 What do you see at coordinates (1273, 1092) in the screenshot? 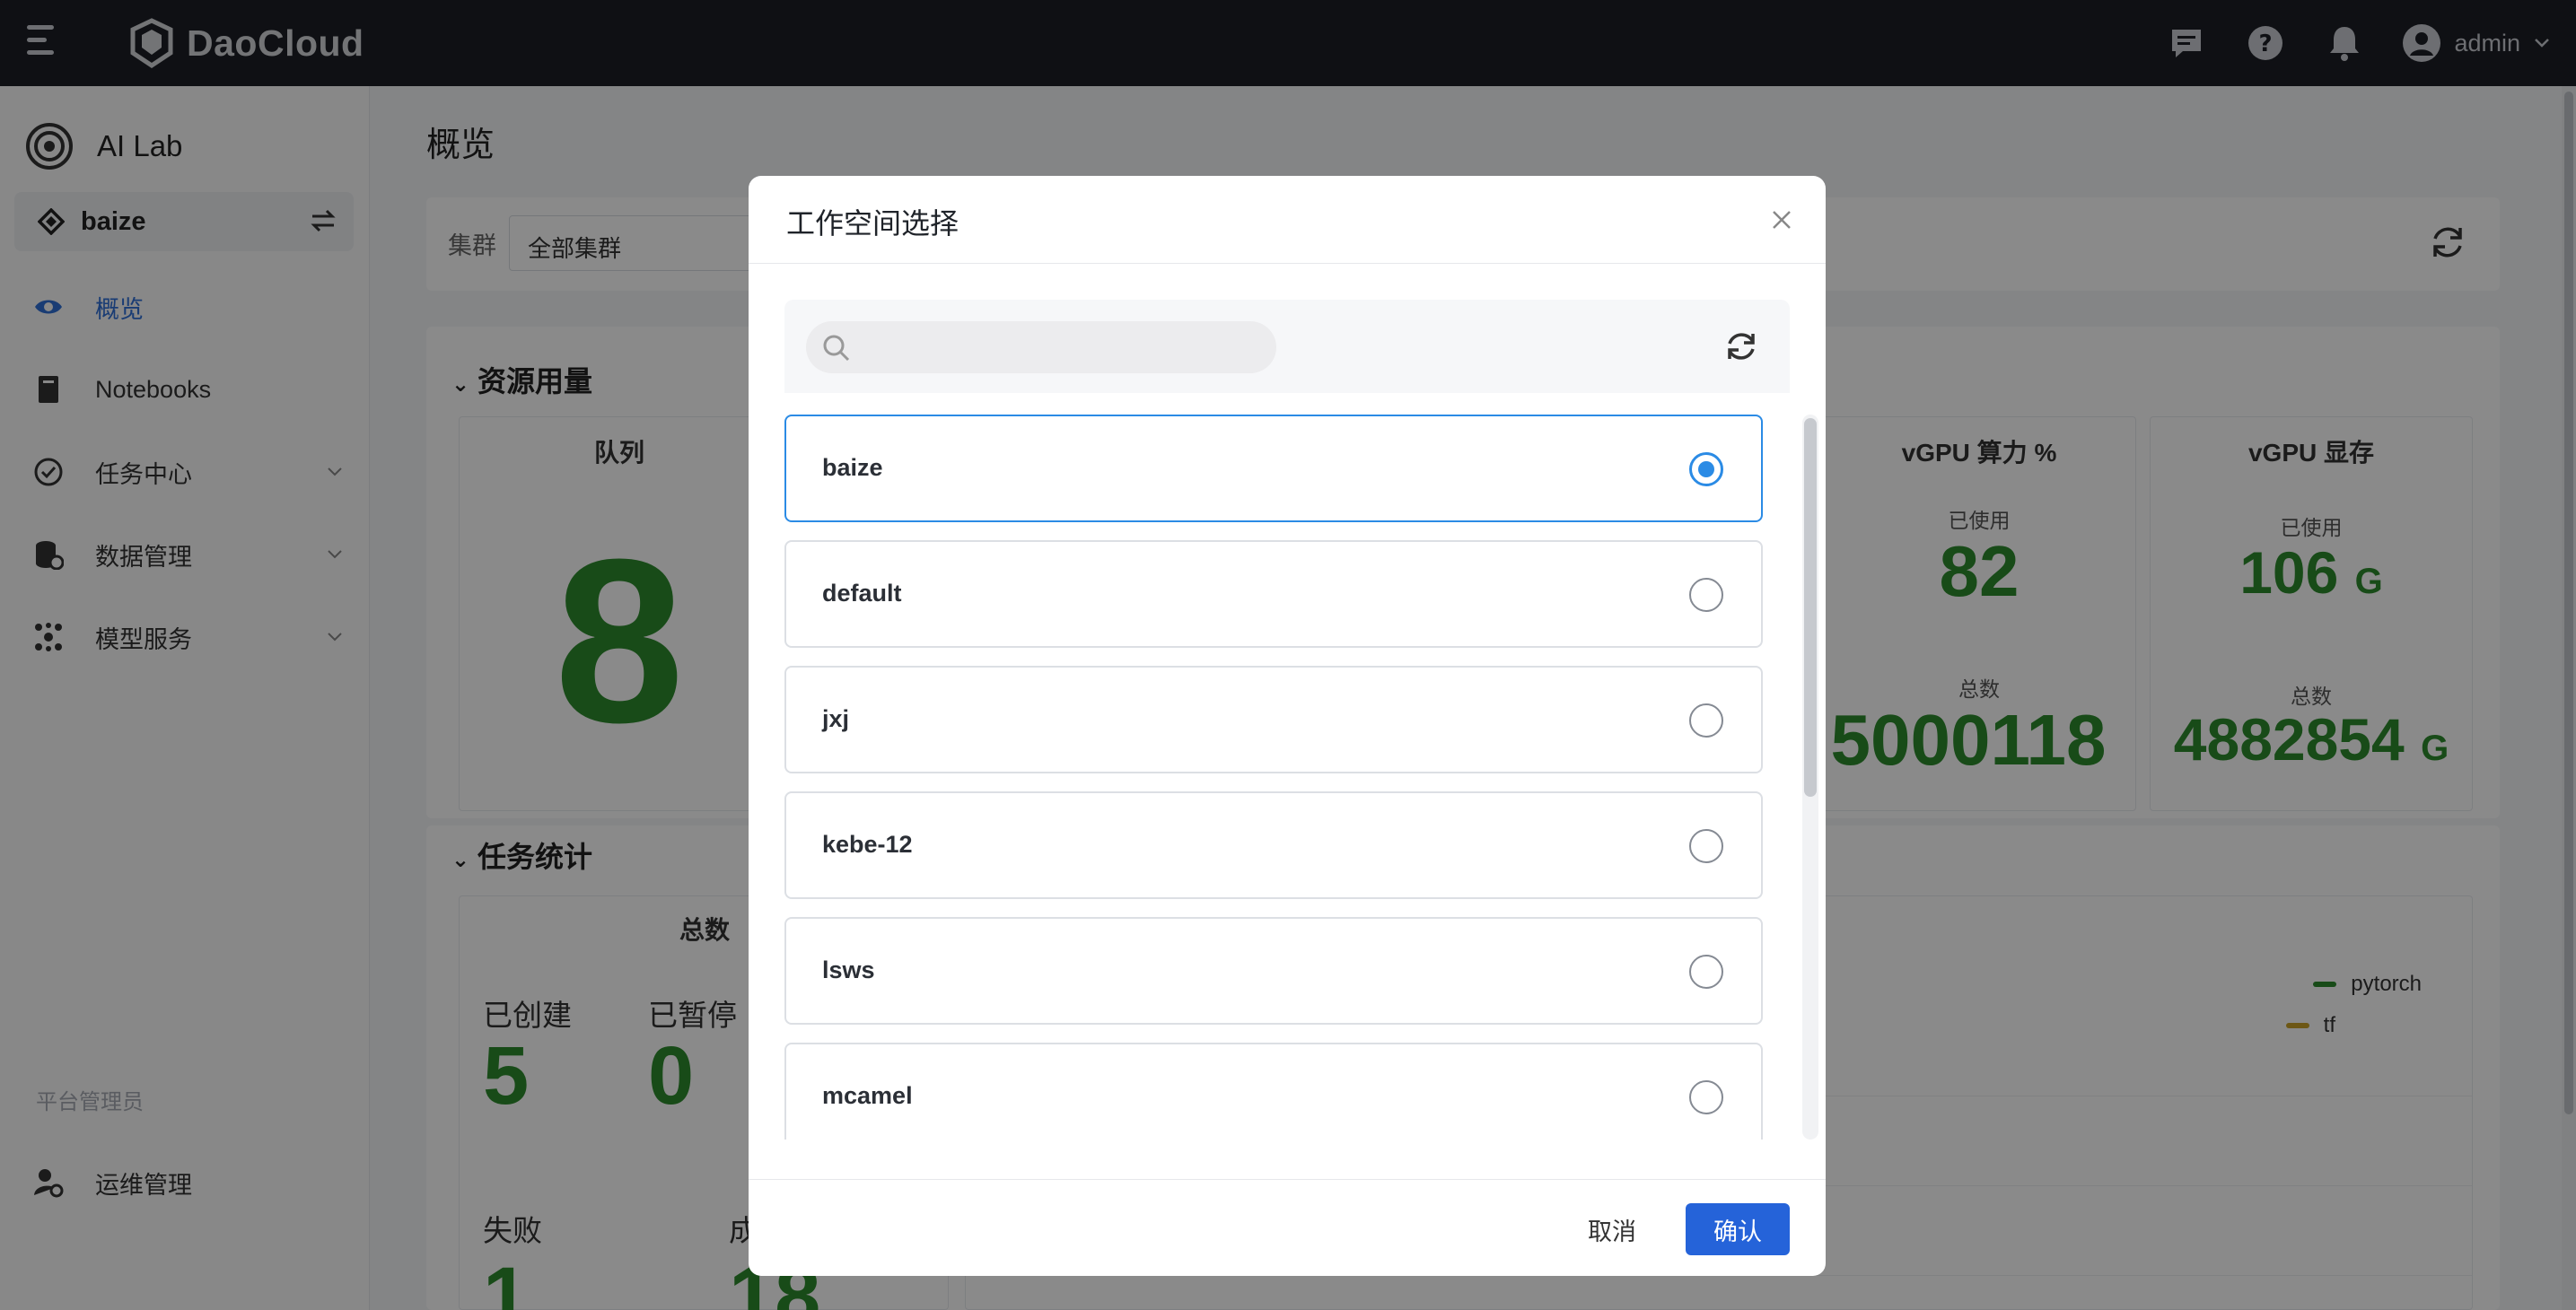
I see `workspace-option-mcamel: mcamel` at bounding box center [1273, 1092].